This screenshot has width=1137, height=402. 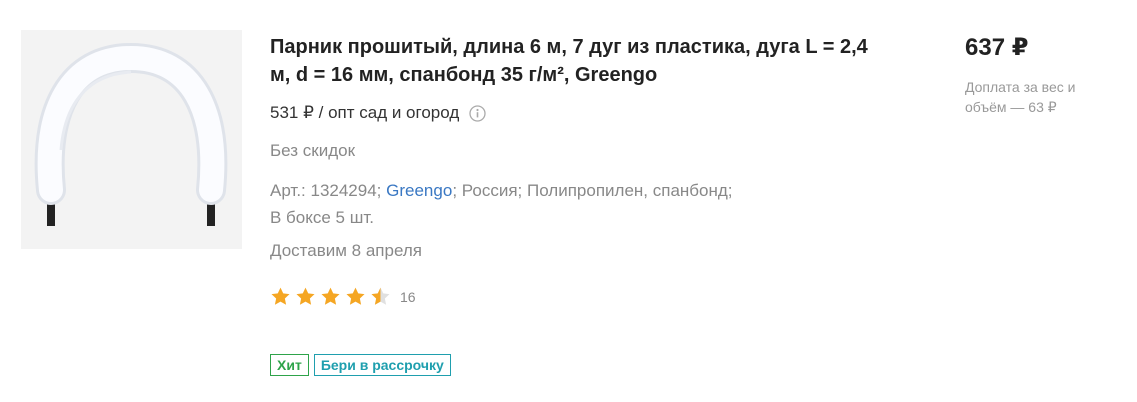 I want to click on rating-stars: 16, so click(x=343, y=296).